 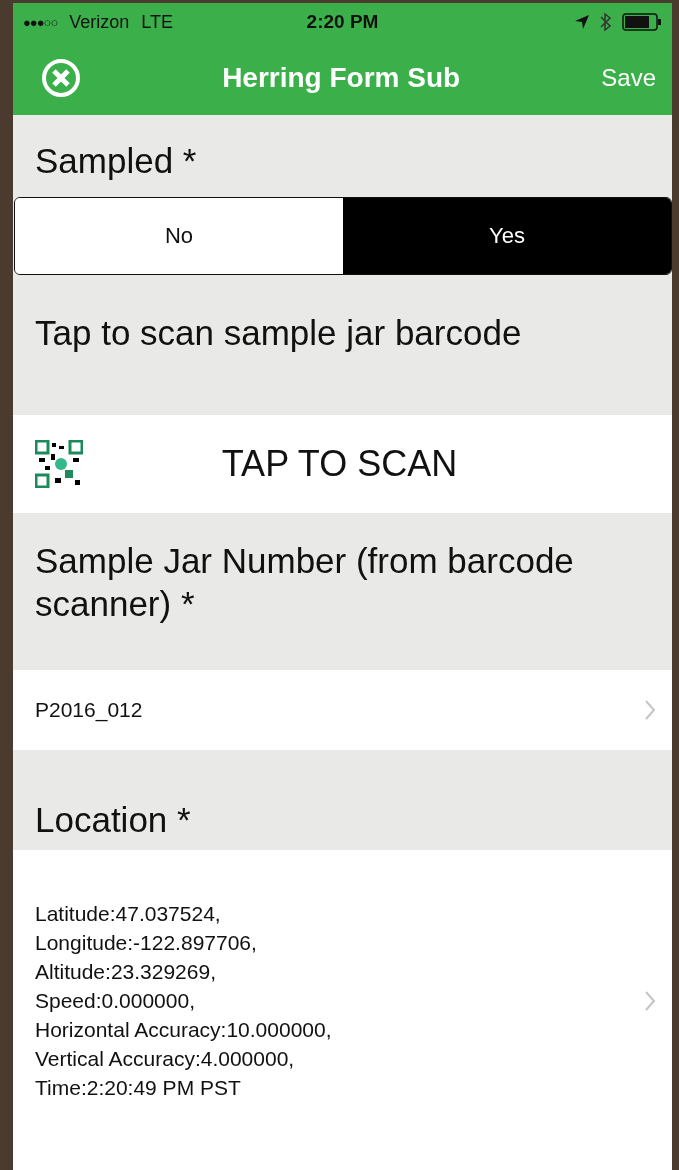 I want to click on location-line: Latitude:47.037524,, so click(x=128, y=914).